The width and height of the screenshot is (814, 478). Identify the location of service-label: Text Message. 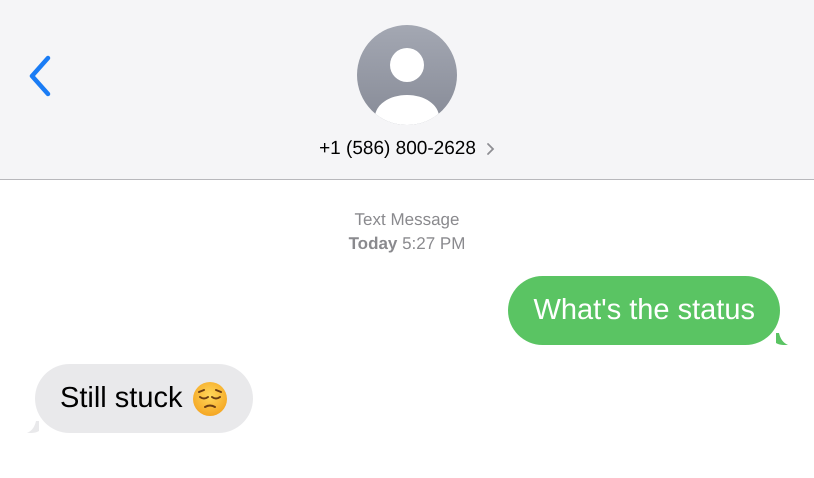
(407, 220).